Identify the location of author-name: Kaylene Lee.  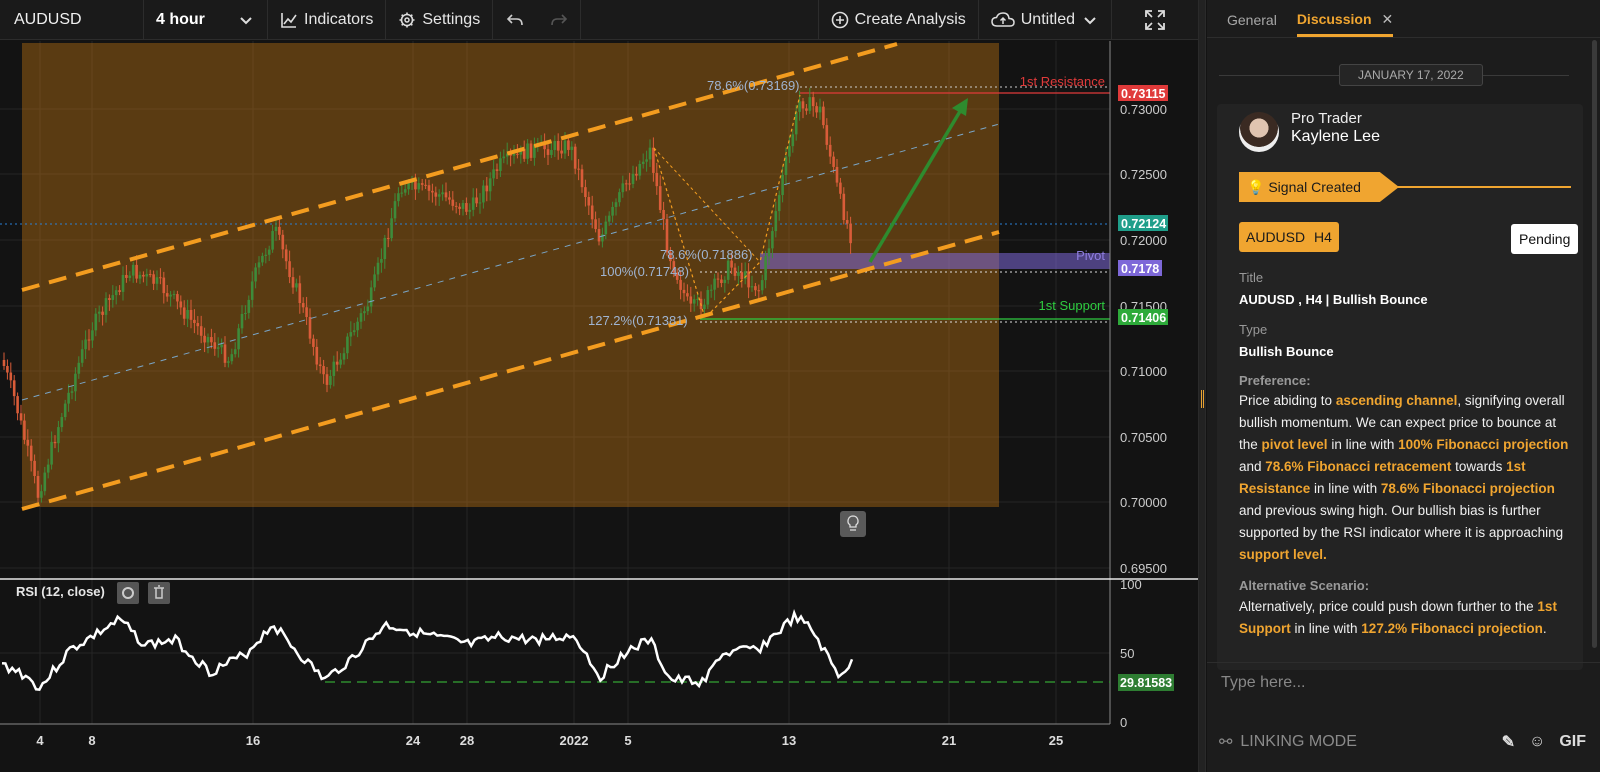
(1335, 137).